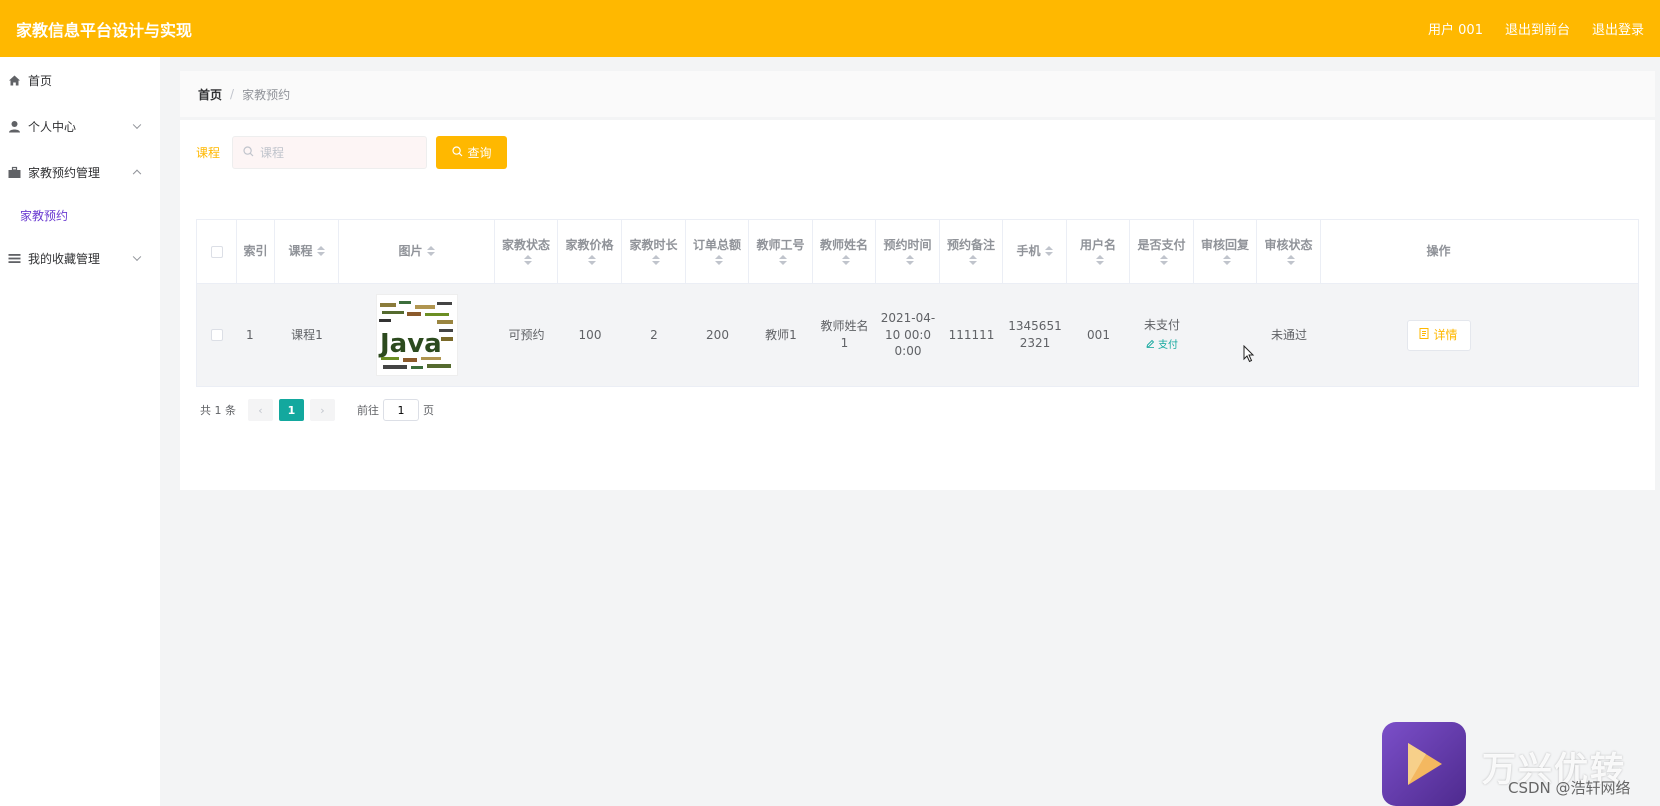  Describe the element at coordinates (843, 245) in the screenshot. I see `header-teacher-name-label: 教师姓名` at that location.